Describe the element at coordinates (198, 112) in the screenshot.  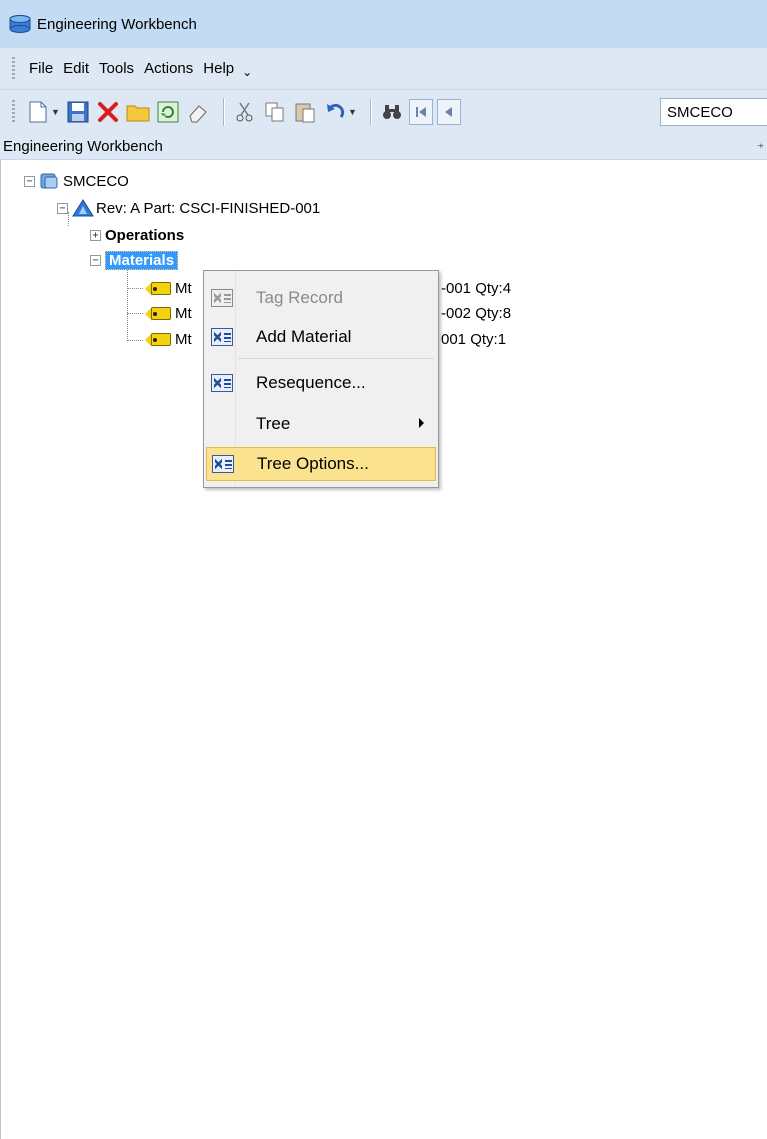
I see `eraser-icon` at that location.